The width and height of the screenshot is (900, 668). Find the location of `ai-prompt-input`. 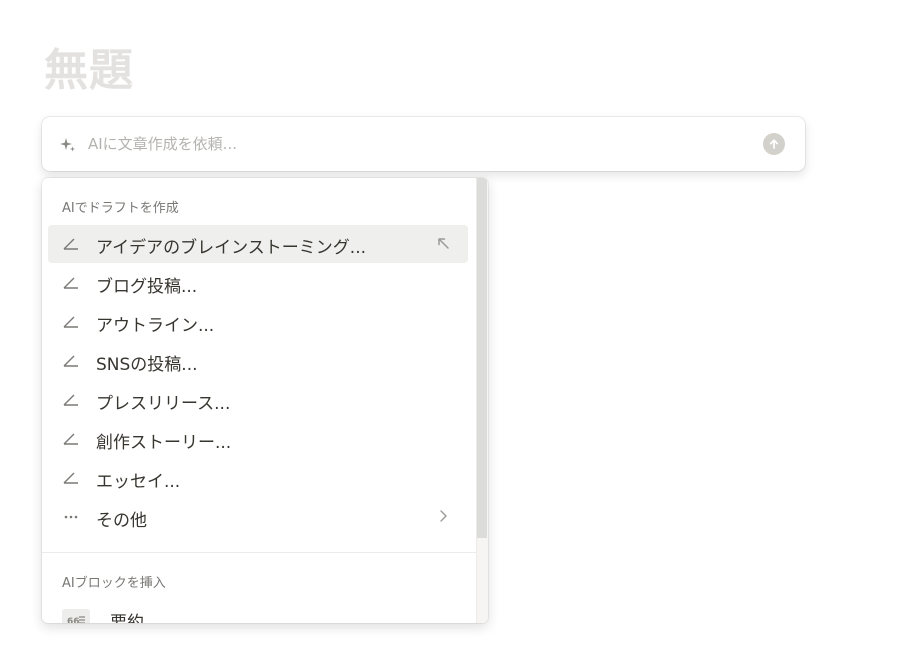

ai-prompt-input is located at coordinates (388, 144).